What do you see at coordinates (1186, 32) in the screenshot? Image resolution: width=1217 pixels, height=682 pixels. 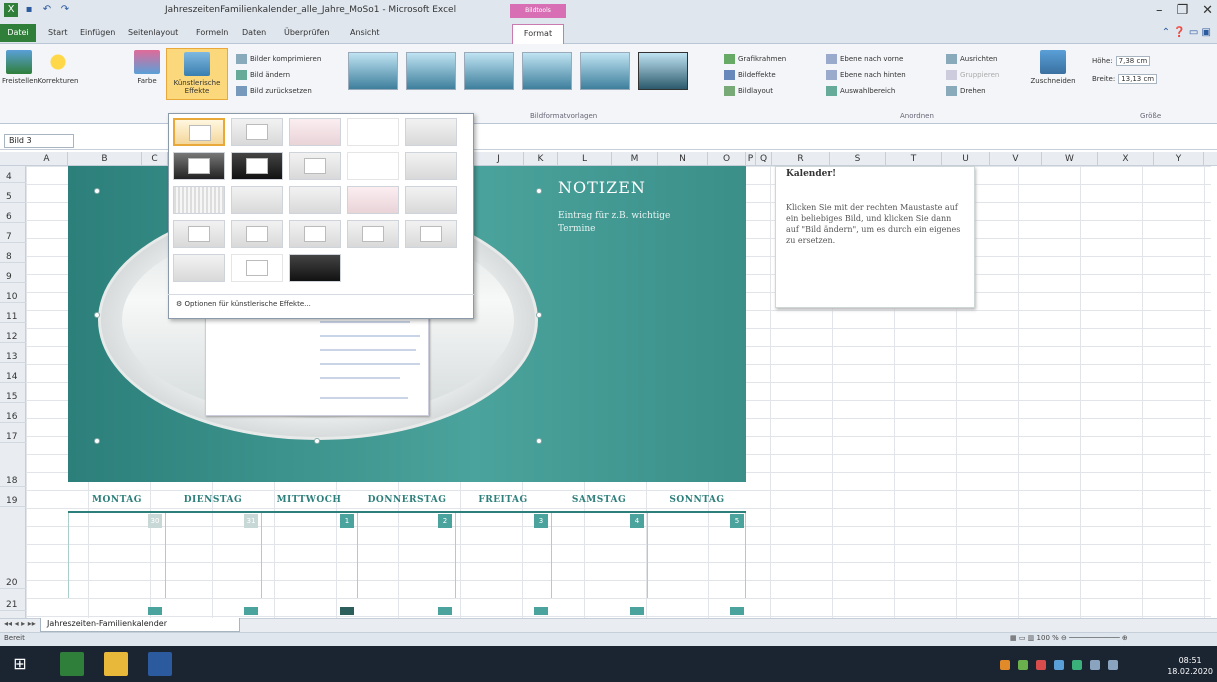 I see `help-icon: ⌃ ❓ ▭ ▣` at bounding box center [1186, 32].